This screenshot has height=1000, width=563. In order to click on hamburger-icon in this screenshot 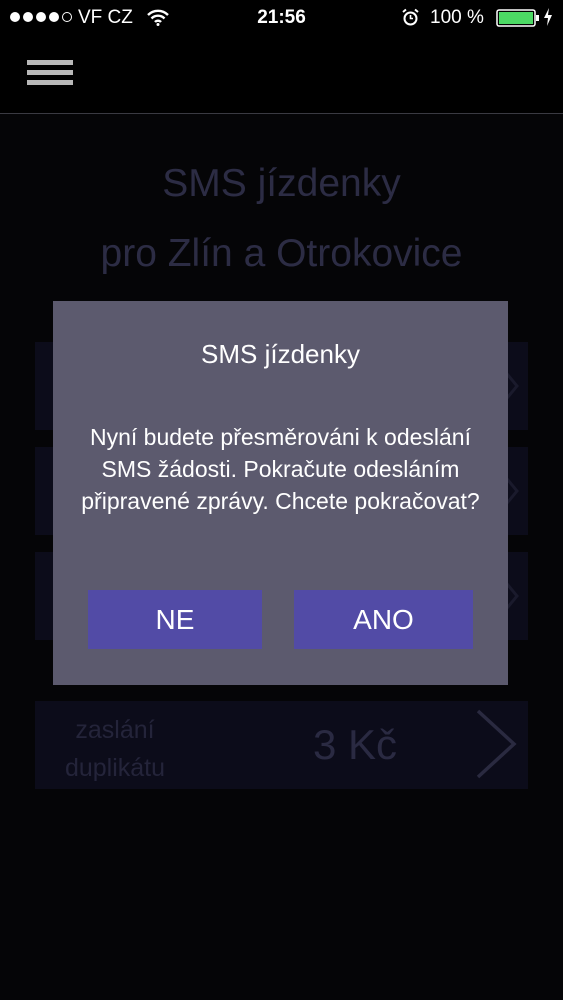, I will do `click(50, 73)`.